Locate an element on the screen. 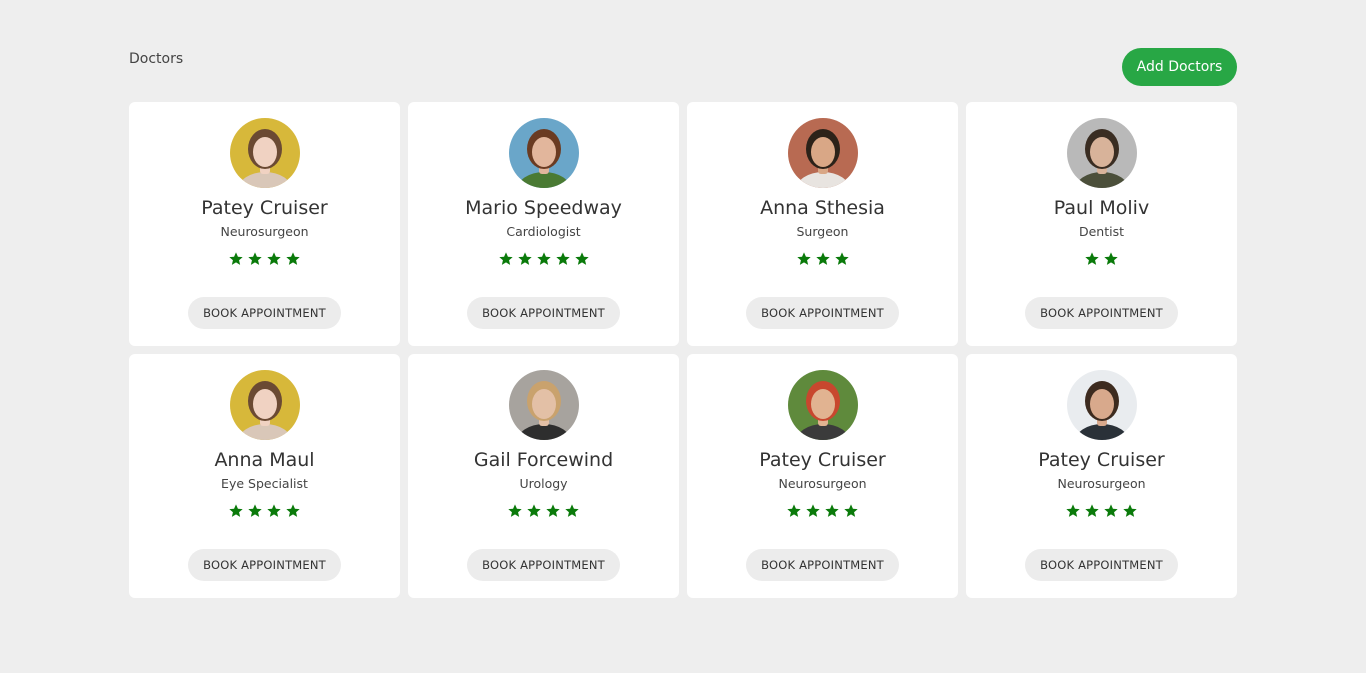 The width and height of the screenshot is (1366, 673). doctor-card: Gail Forcewind Urology BOOK APPOINTMENT is located at coordinates (543, 476).